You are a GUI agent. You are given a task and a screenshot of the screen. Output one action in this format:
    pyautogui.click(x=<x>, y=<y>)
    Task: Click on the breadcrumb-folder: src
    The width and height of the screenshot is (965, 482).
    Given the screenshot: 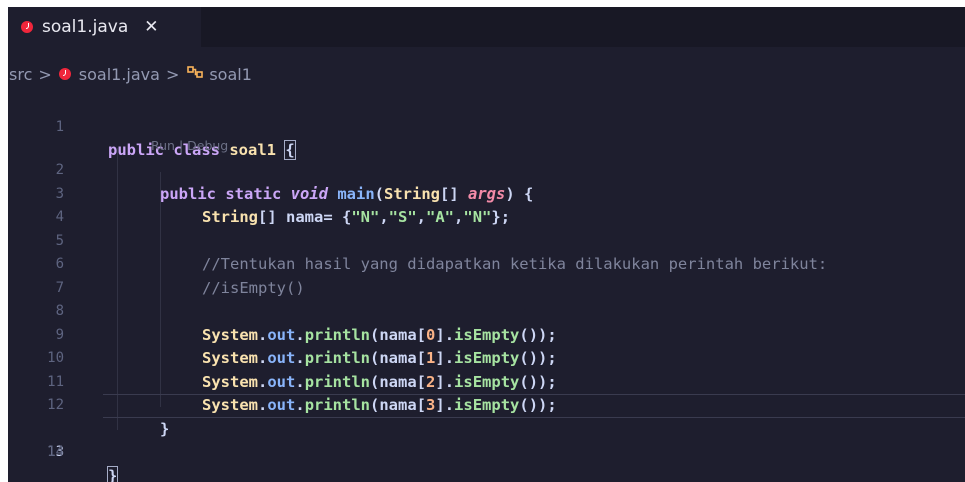 What is the action you would take?
    pyautogui.click(x=20, y=74)
    